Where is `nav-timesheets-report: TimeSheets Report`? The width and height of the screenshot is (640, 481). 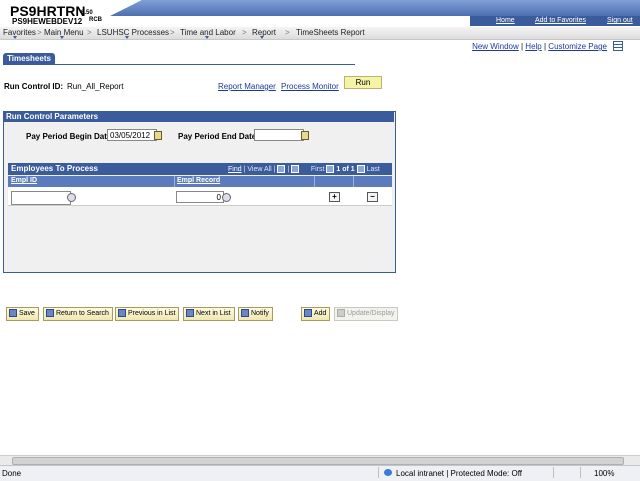 nav-timesheets-report: TimeSheets Report is located at coordinates (330, 32).